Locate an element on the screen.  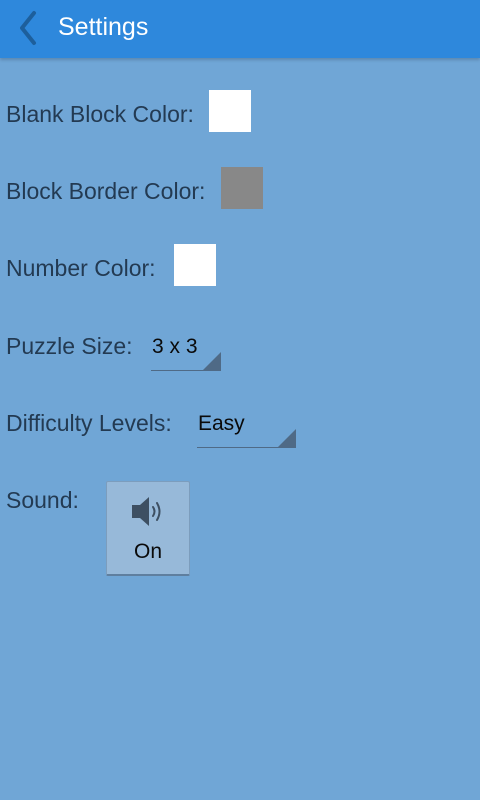
chevron-left-icon is located at coordinates (28, 28).